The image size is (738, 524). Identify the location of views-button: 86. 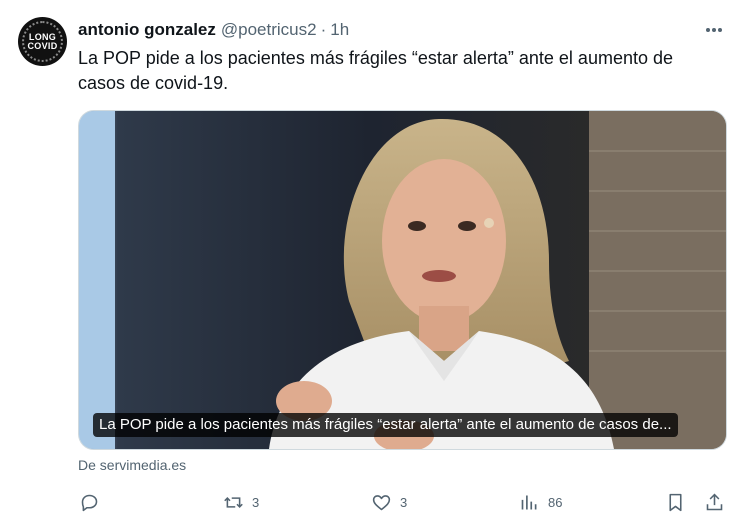
(540, 502).